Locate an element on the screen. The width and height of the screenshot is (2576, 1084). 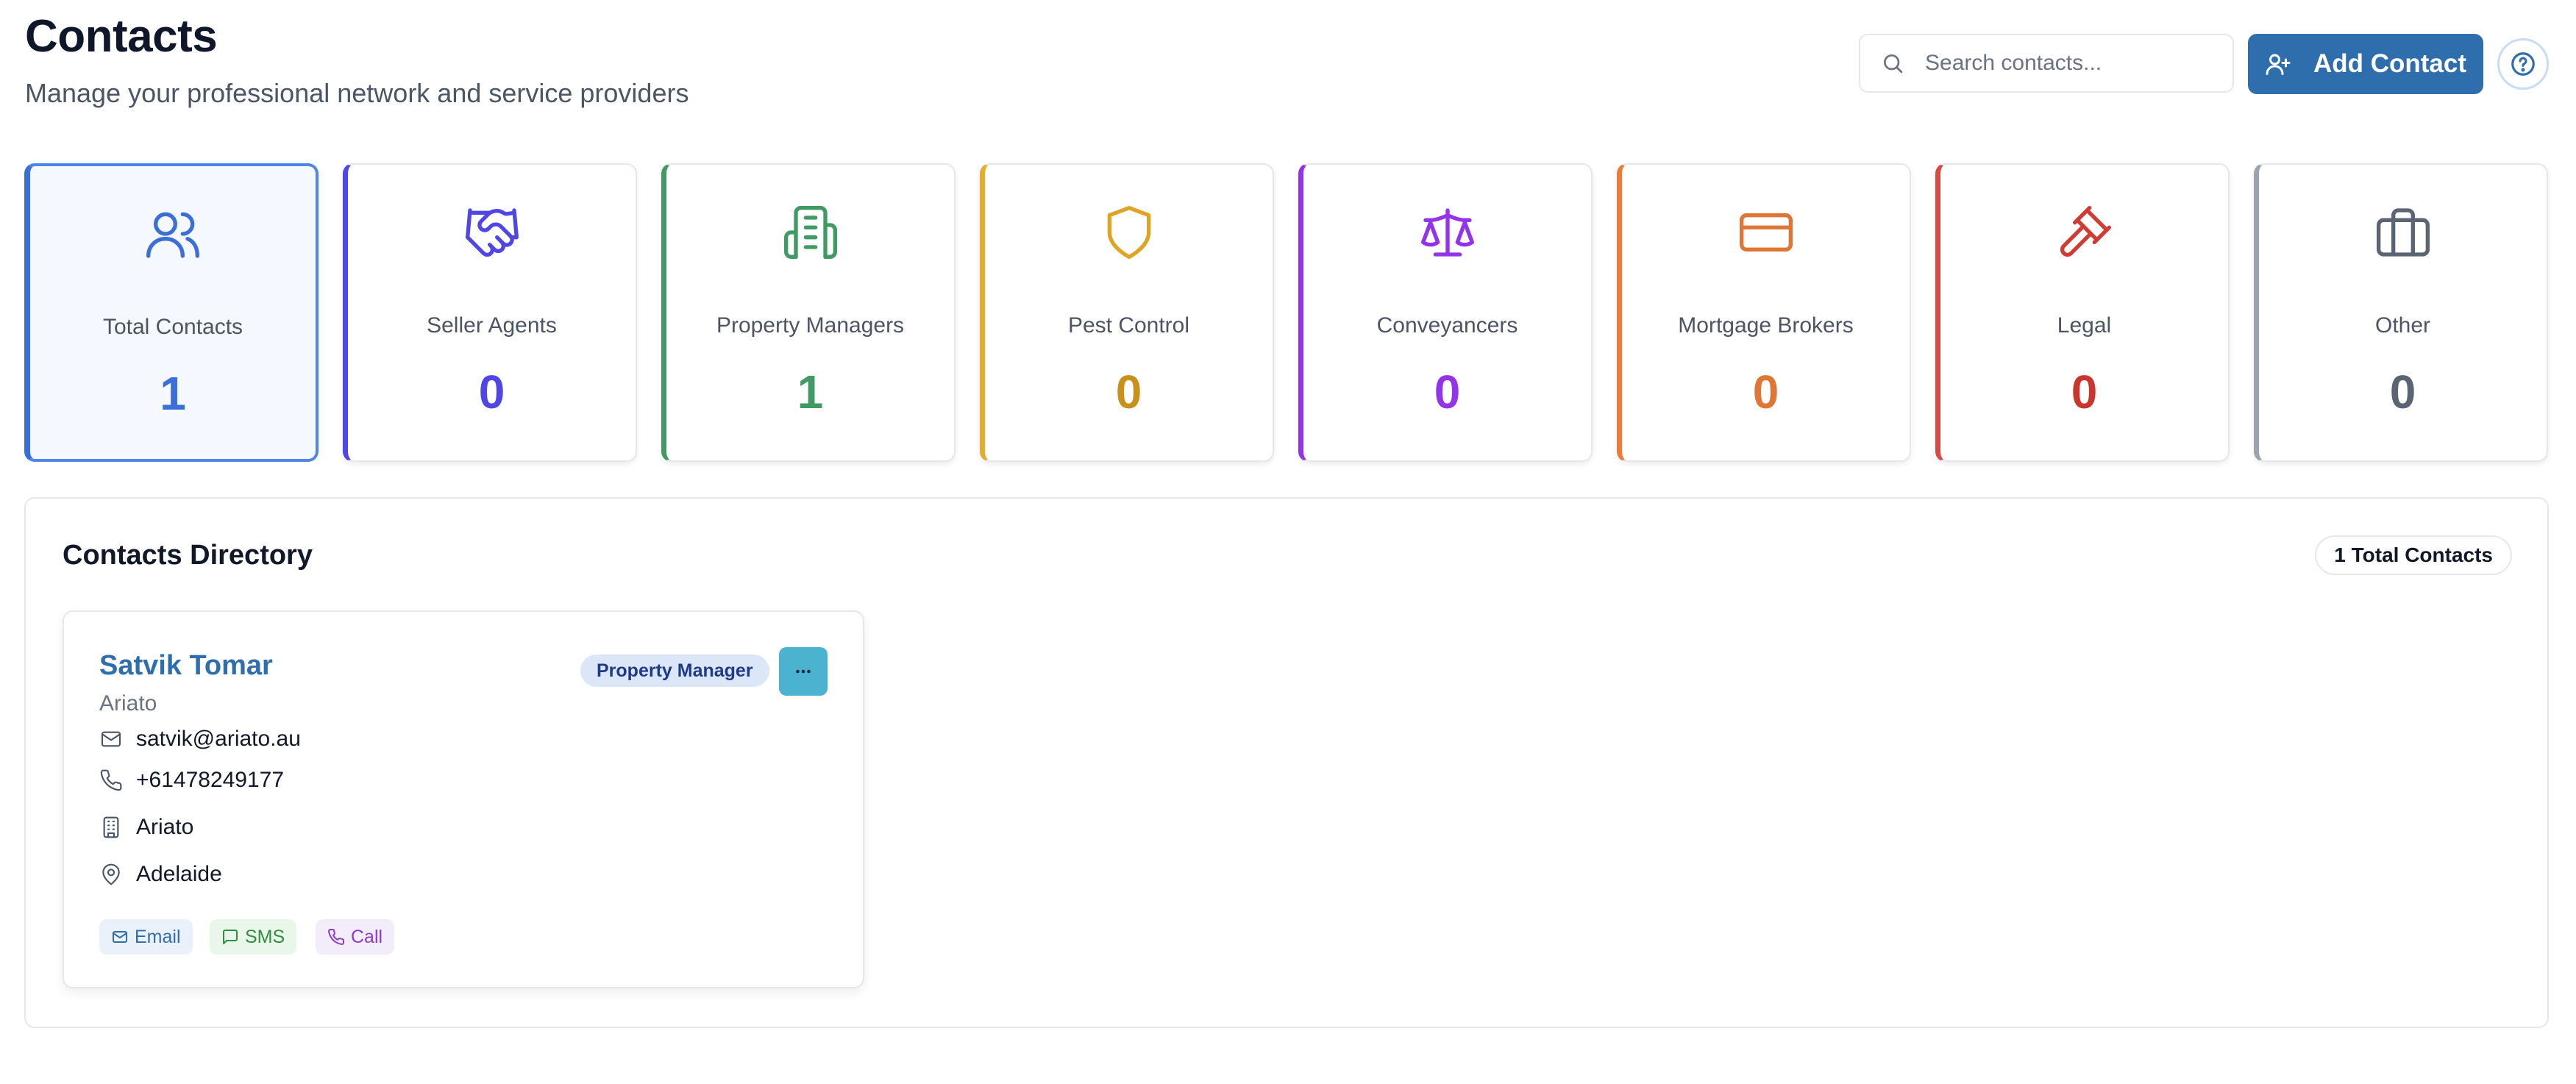
stat-label: Conveyancers is located at coordinates (1447, 325).